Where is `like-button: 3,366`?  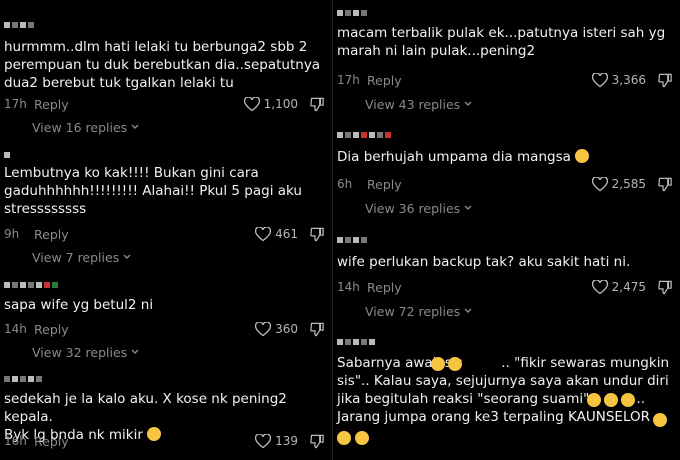 like-button: 3,366 is located at coordinates (618, 80).